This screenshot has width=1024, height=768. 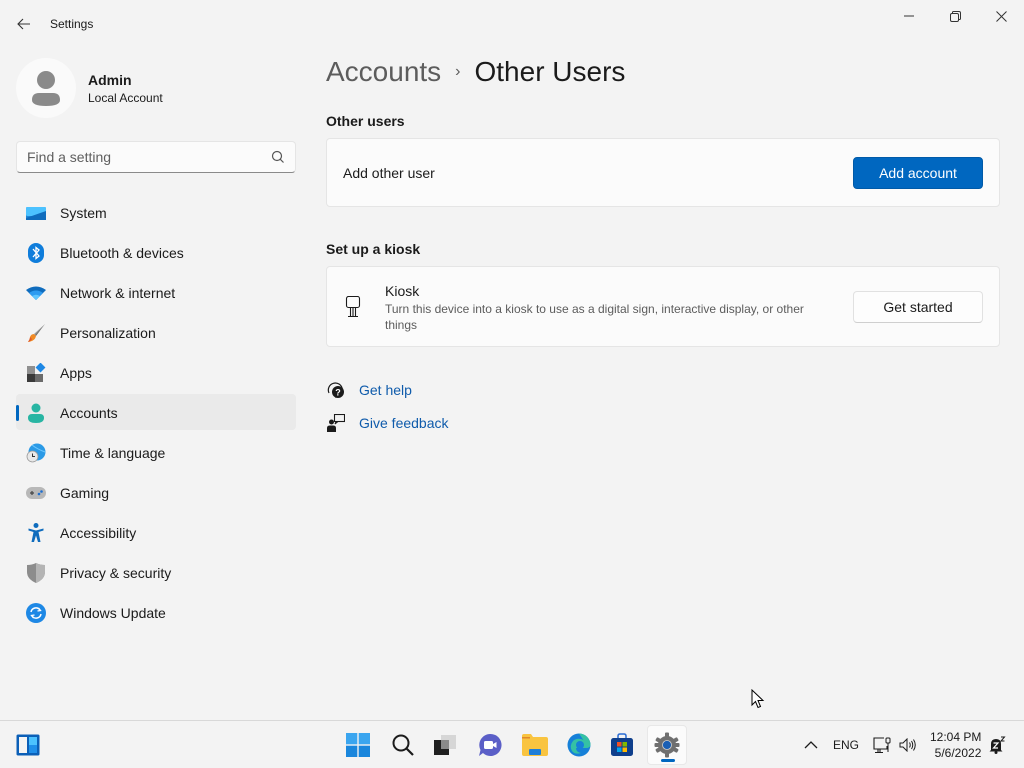 I want to click on show-hidden-icons-button, so click(x=811, y=745).